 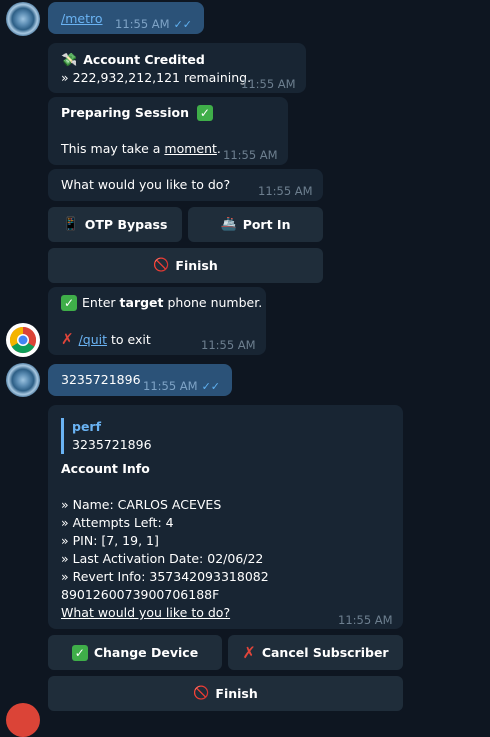 I want to click on command-link: /metro, so click(x=82, y=19).